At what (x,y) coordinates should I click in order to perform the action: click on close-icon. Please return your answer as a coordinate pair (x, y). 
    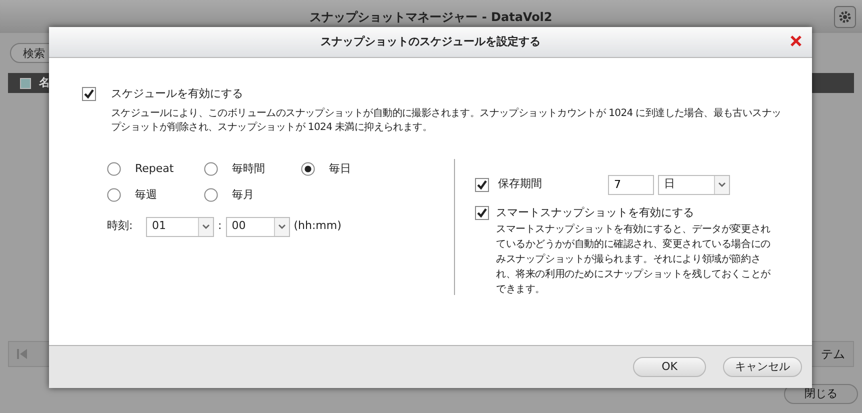
    Looking at the image, I should click on (796, 41).